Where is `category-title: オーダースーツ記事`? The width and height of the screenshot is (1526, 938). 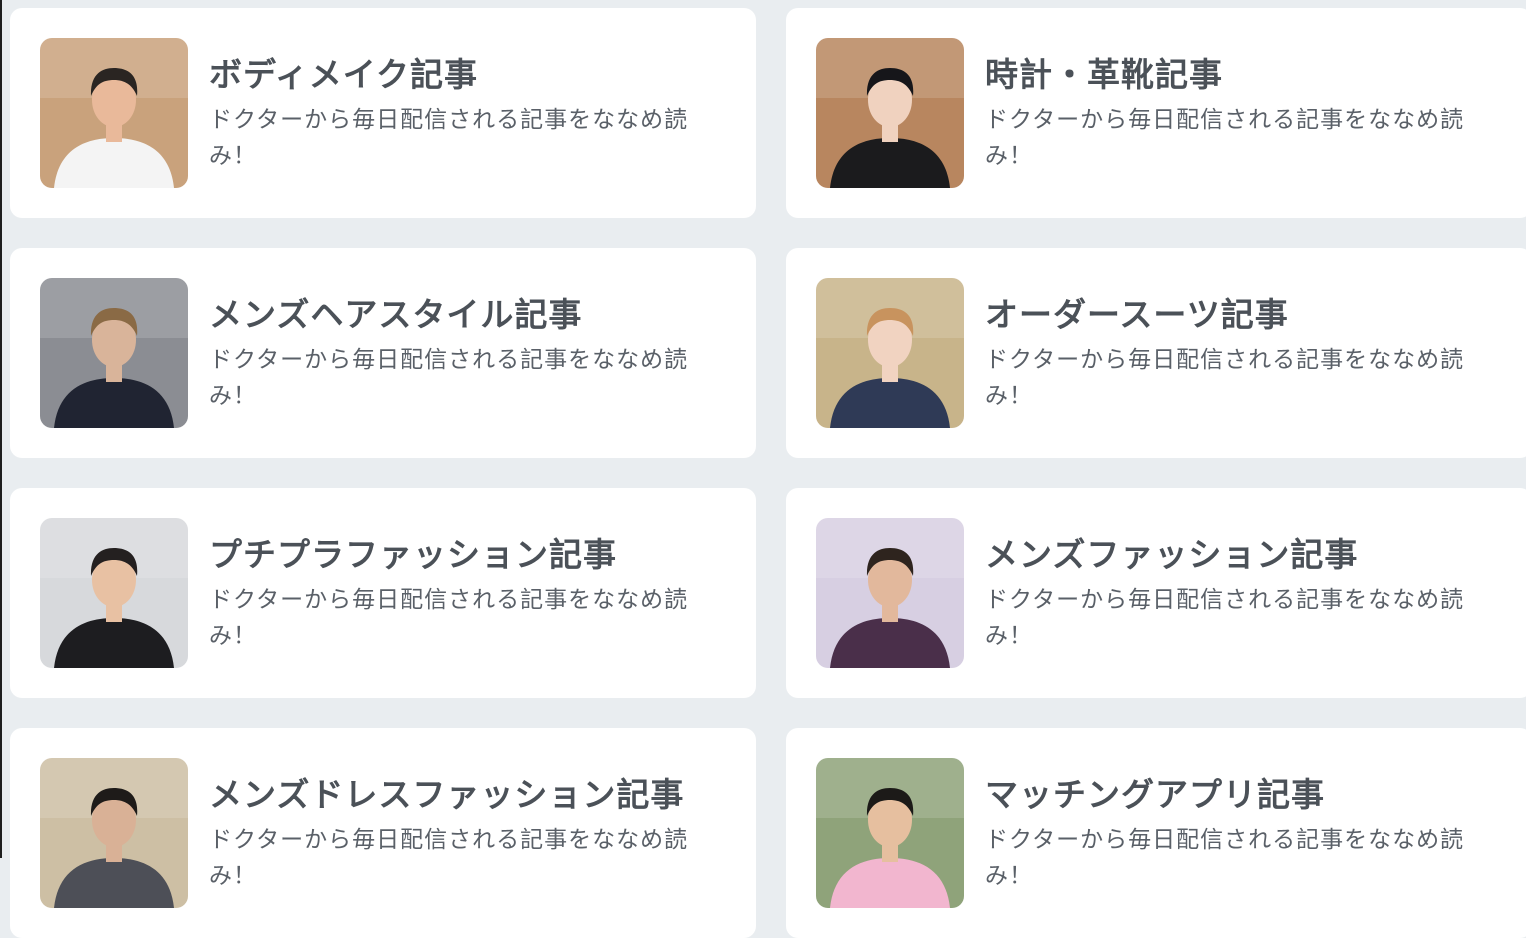
category-title: オーダースーツ記事 is located at coordinates (1137, 314).